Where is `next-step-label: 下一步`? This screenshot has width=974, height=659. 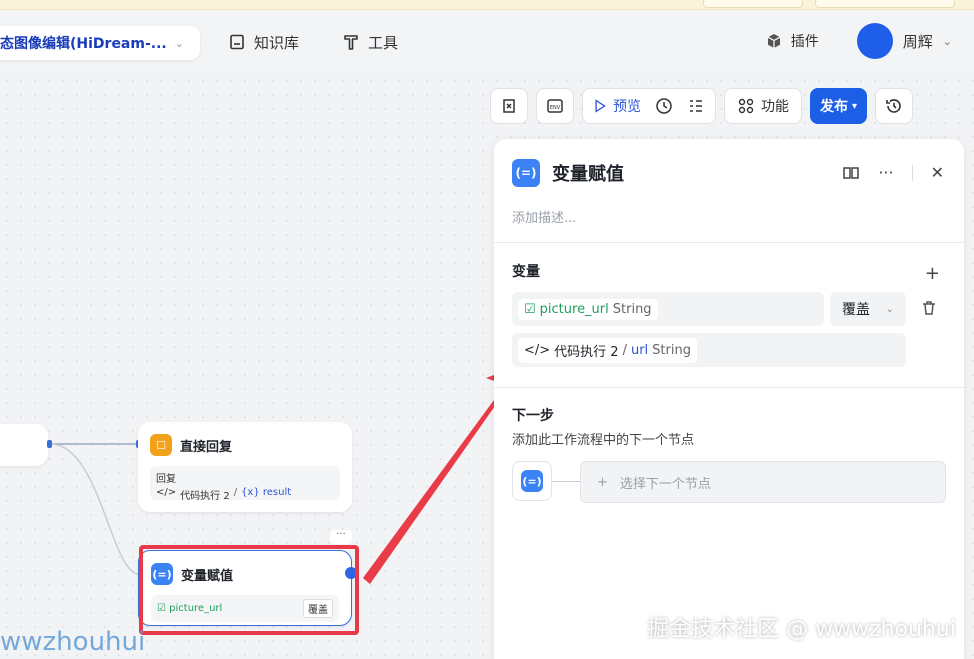 next-step-label: 下一步 is located at coordinates (533, 416).